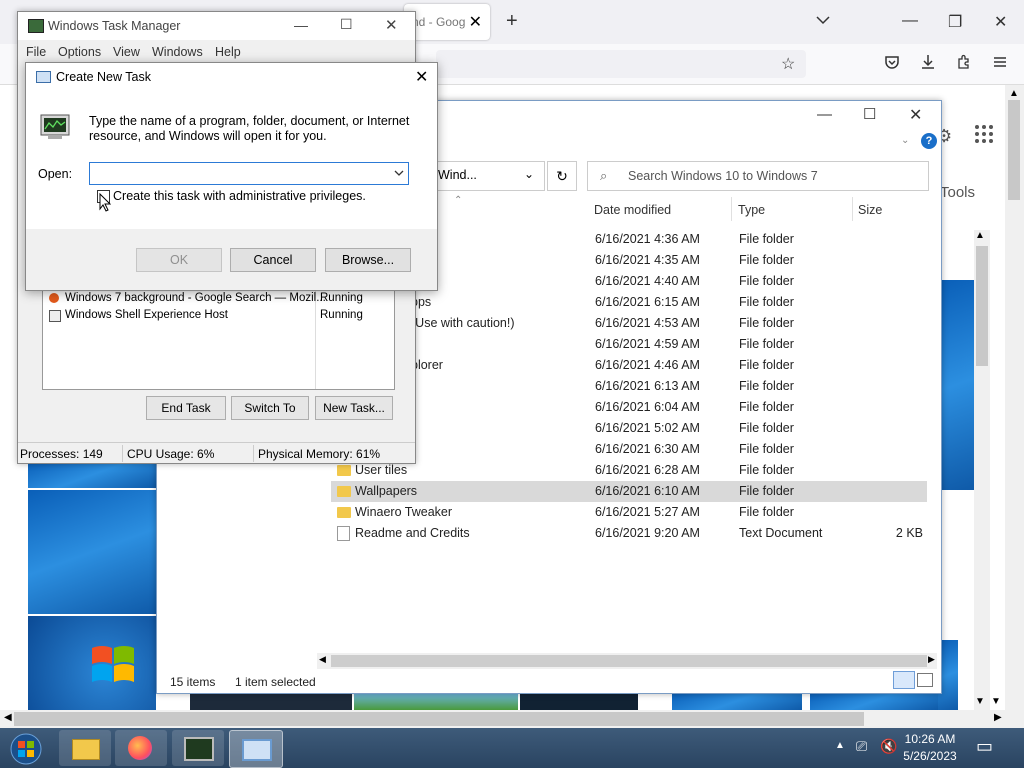 The image size is (1024, 768). Describe the element at coordinates (1000, 64) in the screenshot. I see `menu-icon` at that location.